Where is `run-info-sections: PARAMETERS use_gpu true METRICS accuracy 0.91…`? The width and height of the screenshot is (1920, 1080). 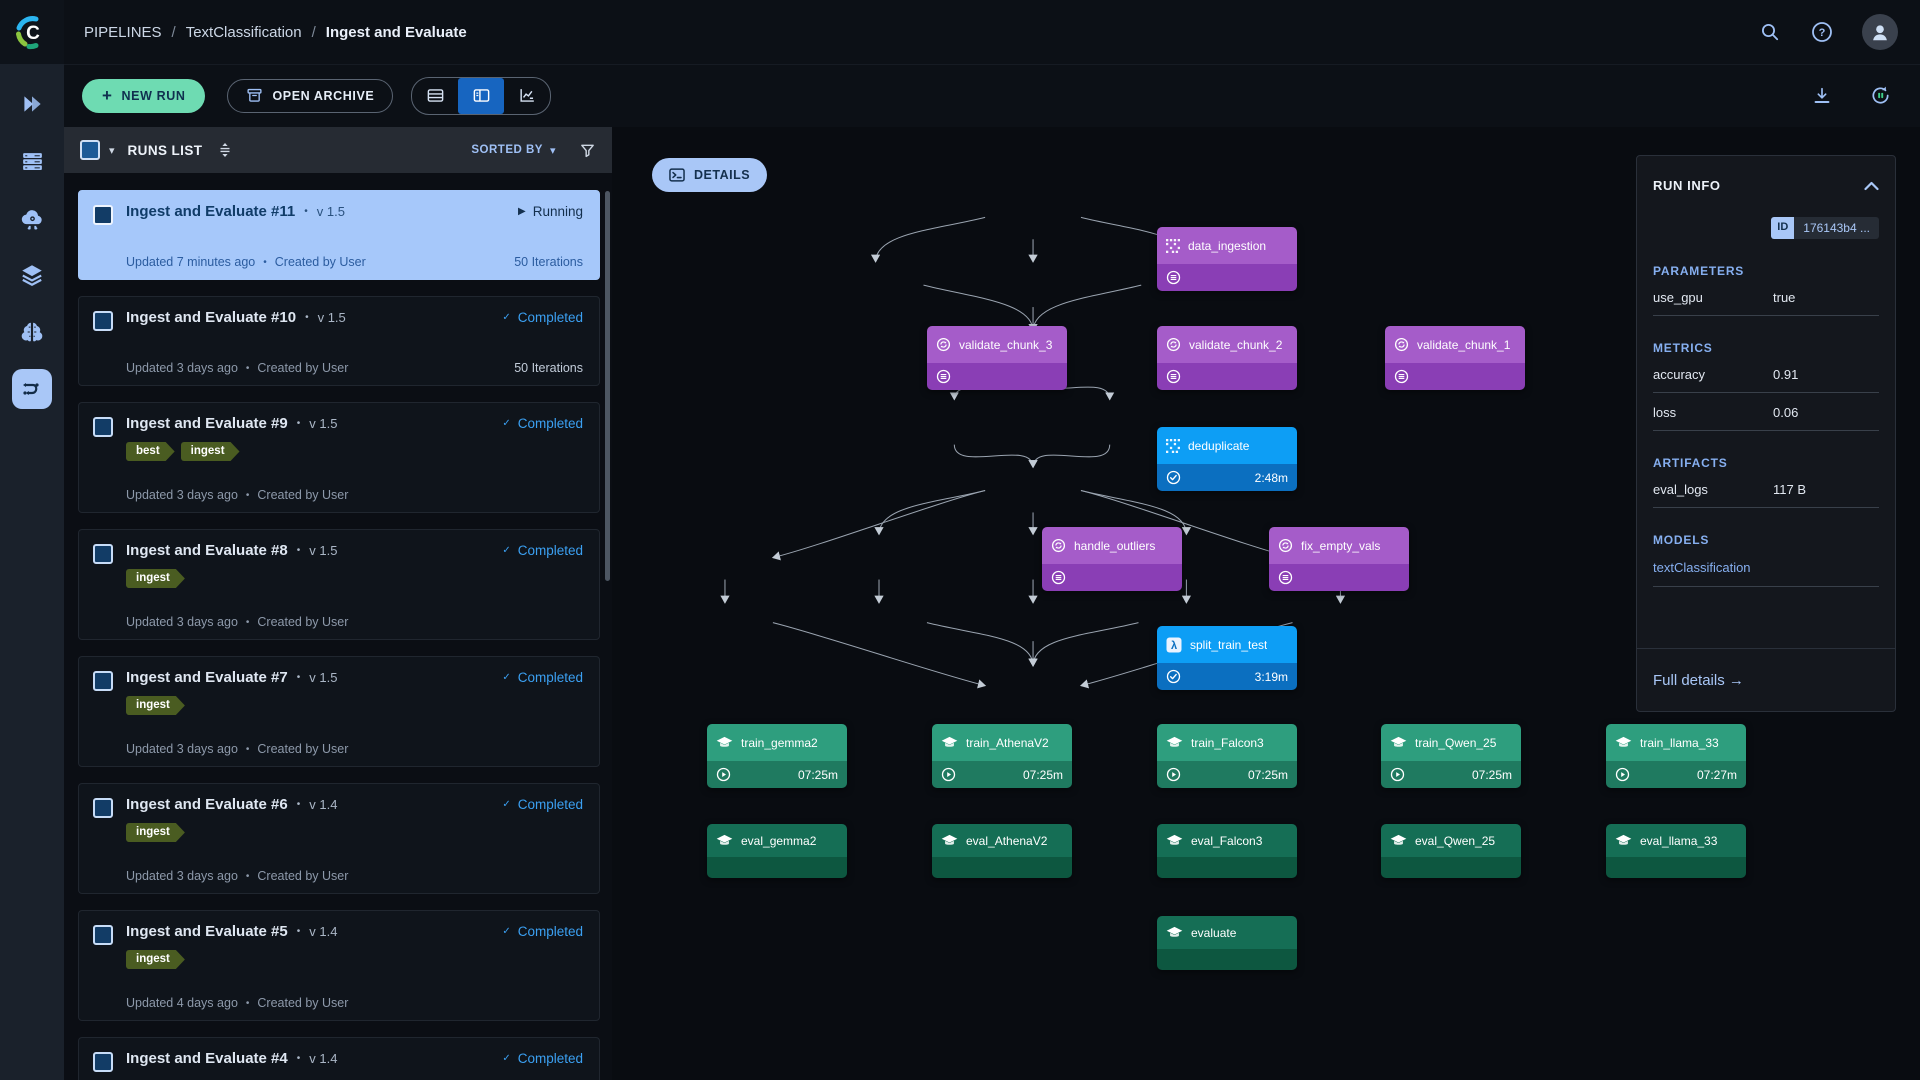
run-info-sections: PARAMETERS use_gpu true METRICS accuracy 0.91… is located at coordinates (1766, 425).